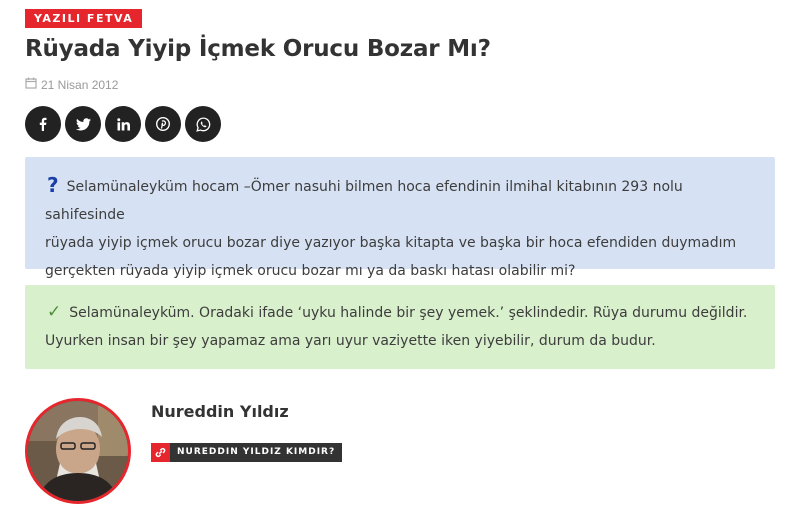 The height and width of the screenshot is (516, 800). I want to click on author-profile-link: NUREDDIN YILDIZ KIMDIR?, so click(247, 452).